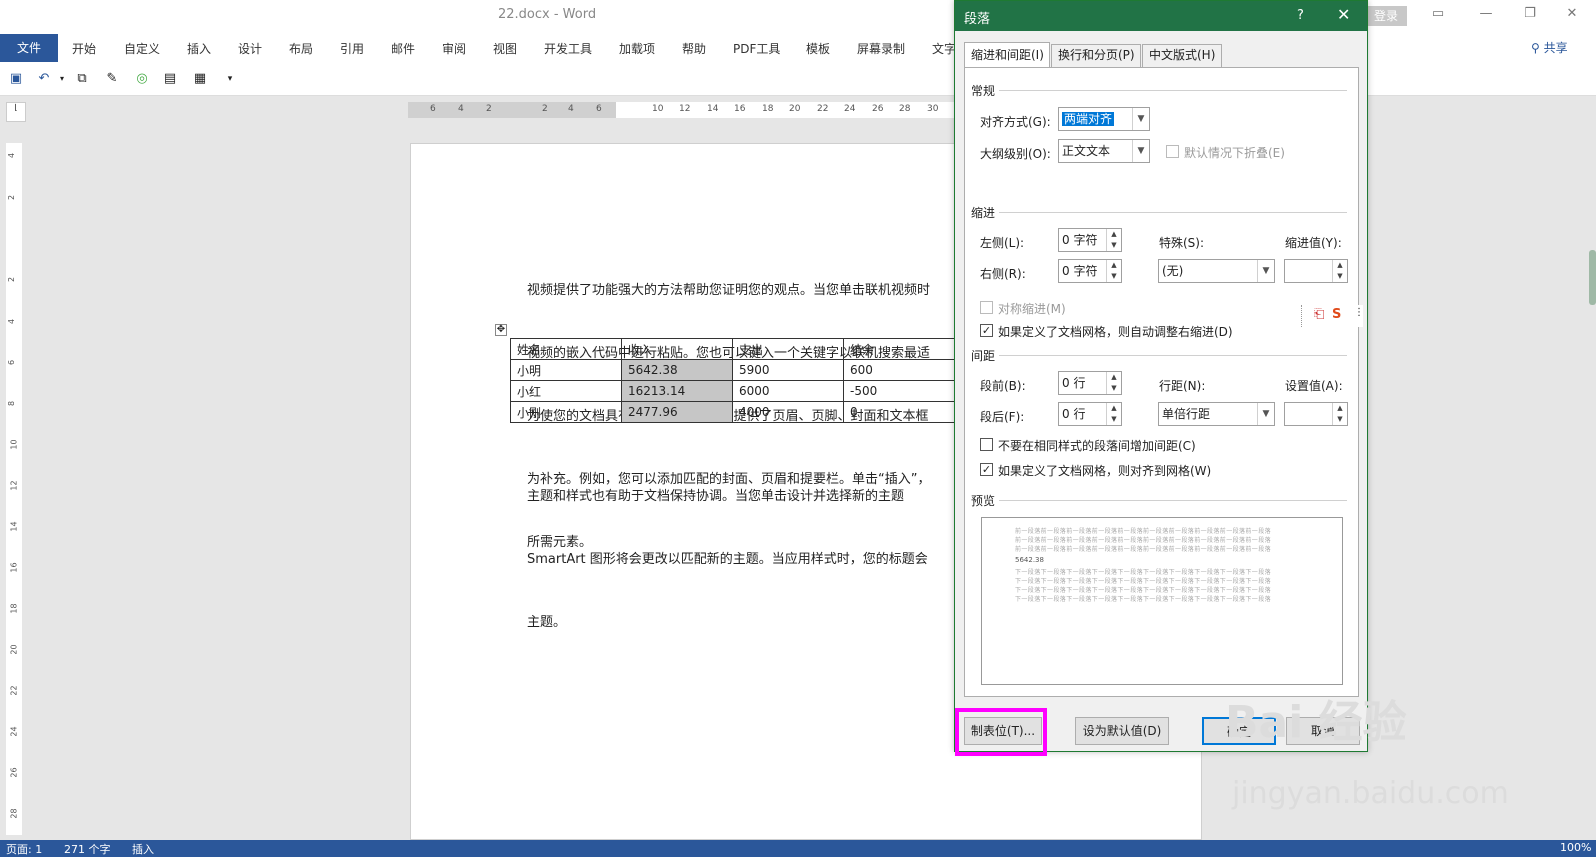 This screenshot has width=1596, height=857. What do you see at coordinates (1530, 15) in the screenshot?
I see `restore-icon: ❐` at bounding box center [1530, 15].